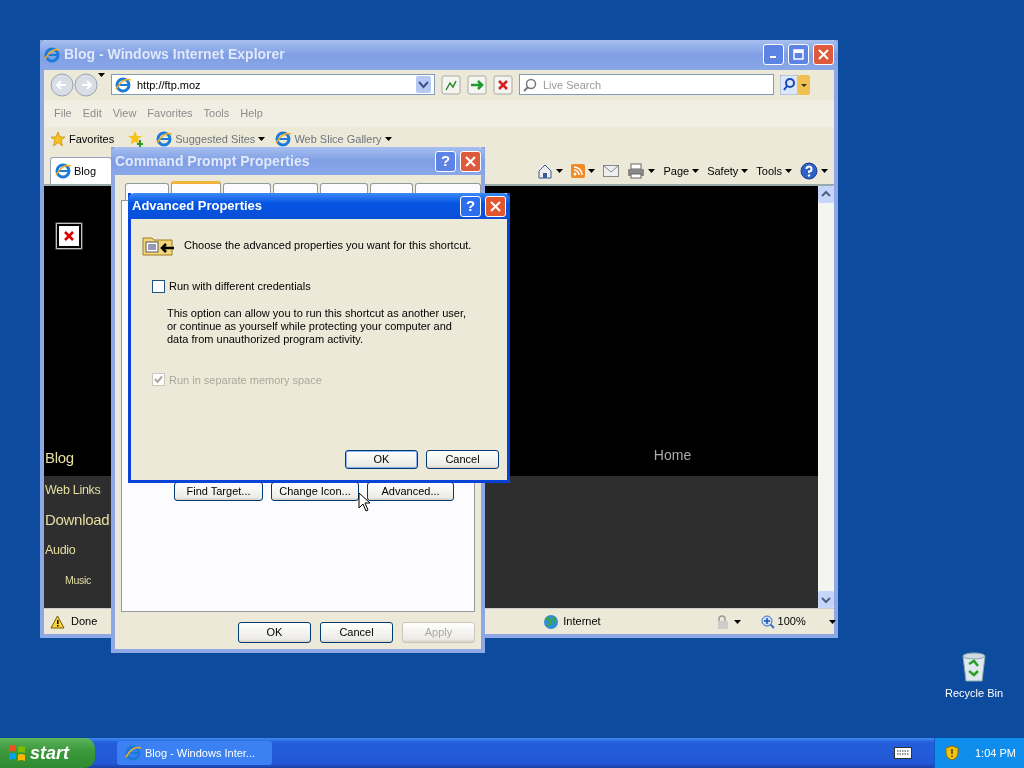  What do you see at coordinates (317, 326) in the screenshot?
I see `option-description: This option can allow you to run this shortcut as another user, or continue as yourself while protecting your computer and data from unauthorized program activity.` at bounding box center [317, 326].